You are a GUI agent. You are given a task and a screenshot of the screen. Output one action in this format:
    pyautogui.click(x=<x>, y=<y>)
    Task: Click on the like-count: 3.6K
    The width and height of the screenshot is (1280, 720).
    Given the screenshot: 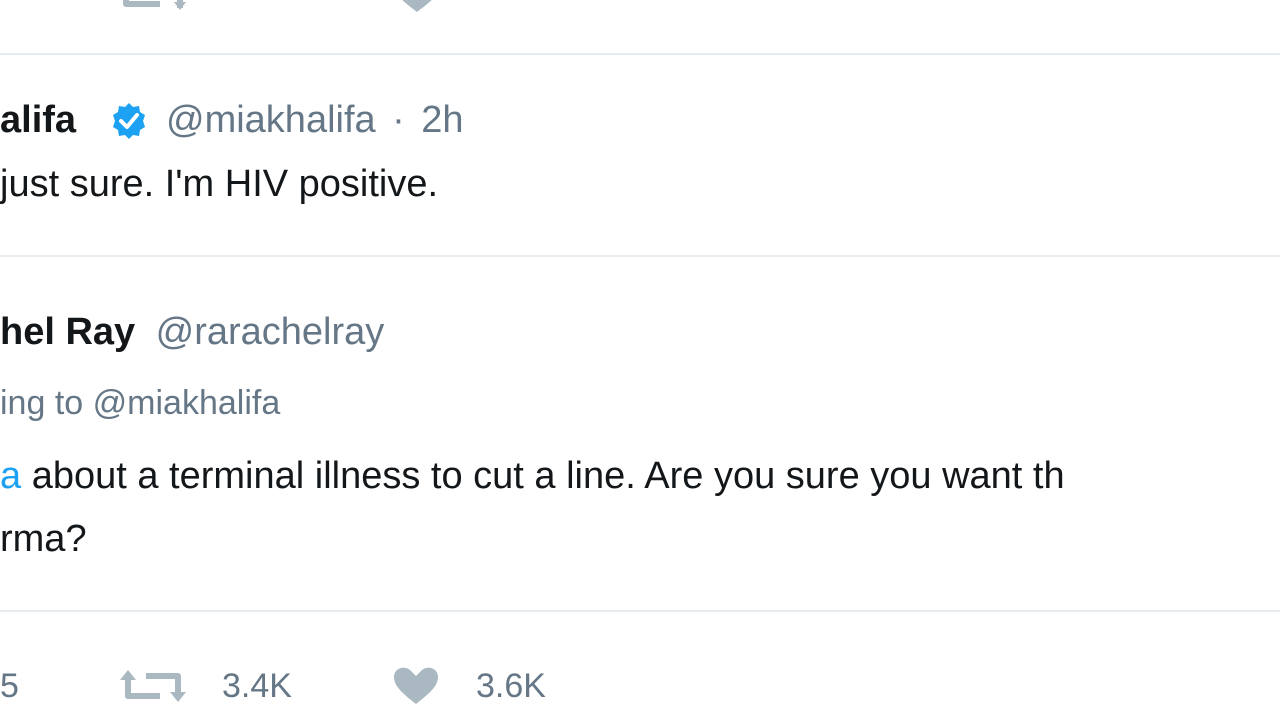 What is the action you would take?
    pyautogui.click(x=511, y=686)
    